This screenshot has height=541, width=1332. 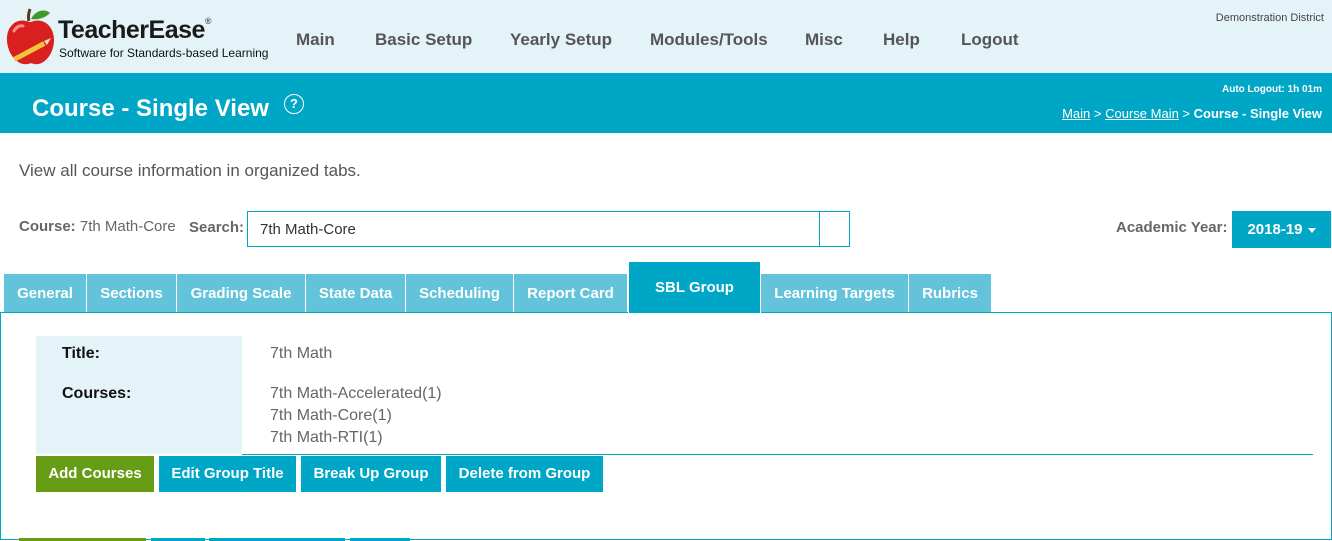 I want to click on tab-sections: Sections, so click(x=132, y=293).